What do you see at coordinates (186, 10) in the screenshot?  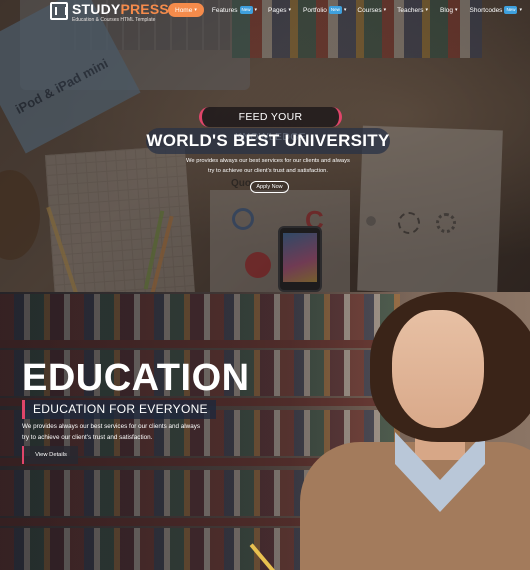 I see `nav-item-home: Home ▾` at bounding box center [186, 10].